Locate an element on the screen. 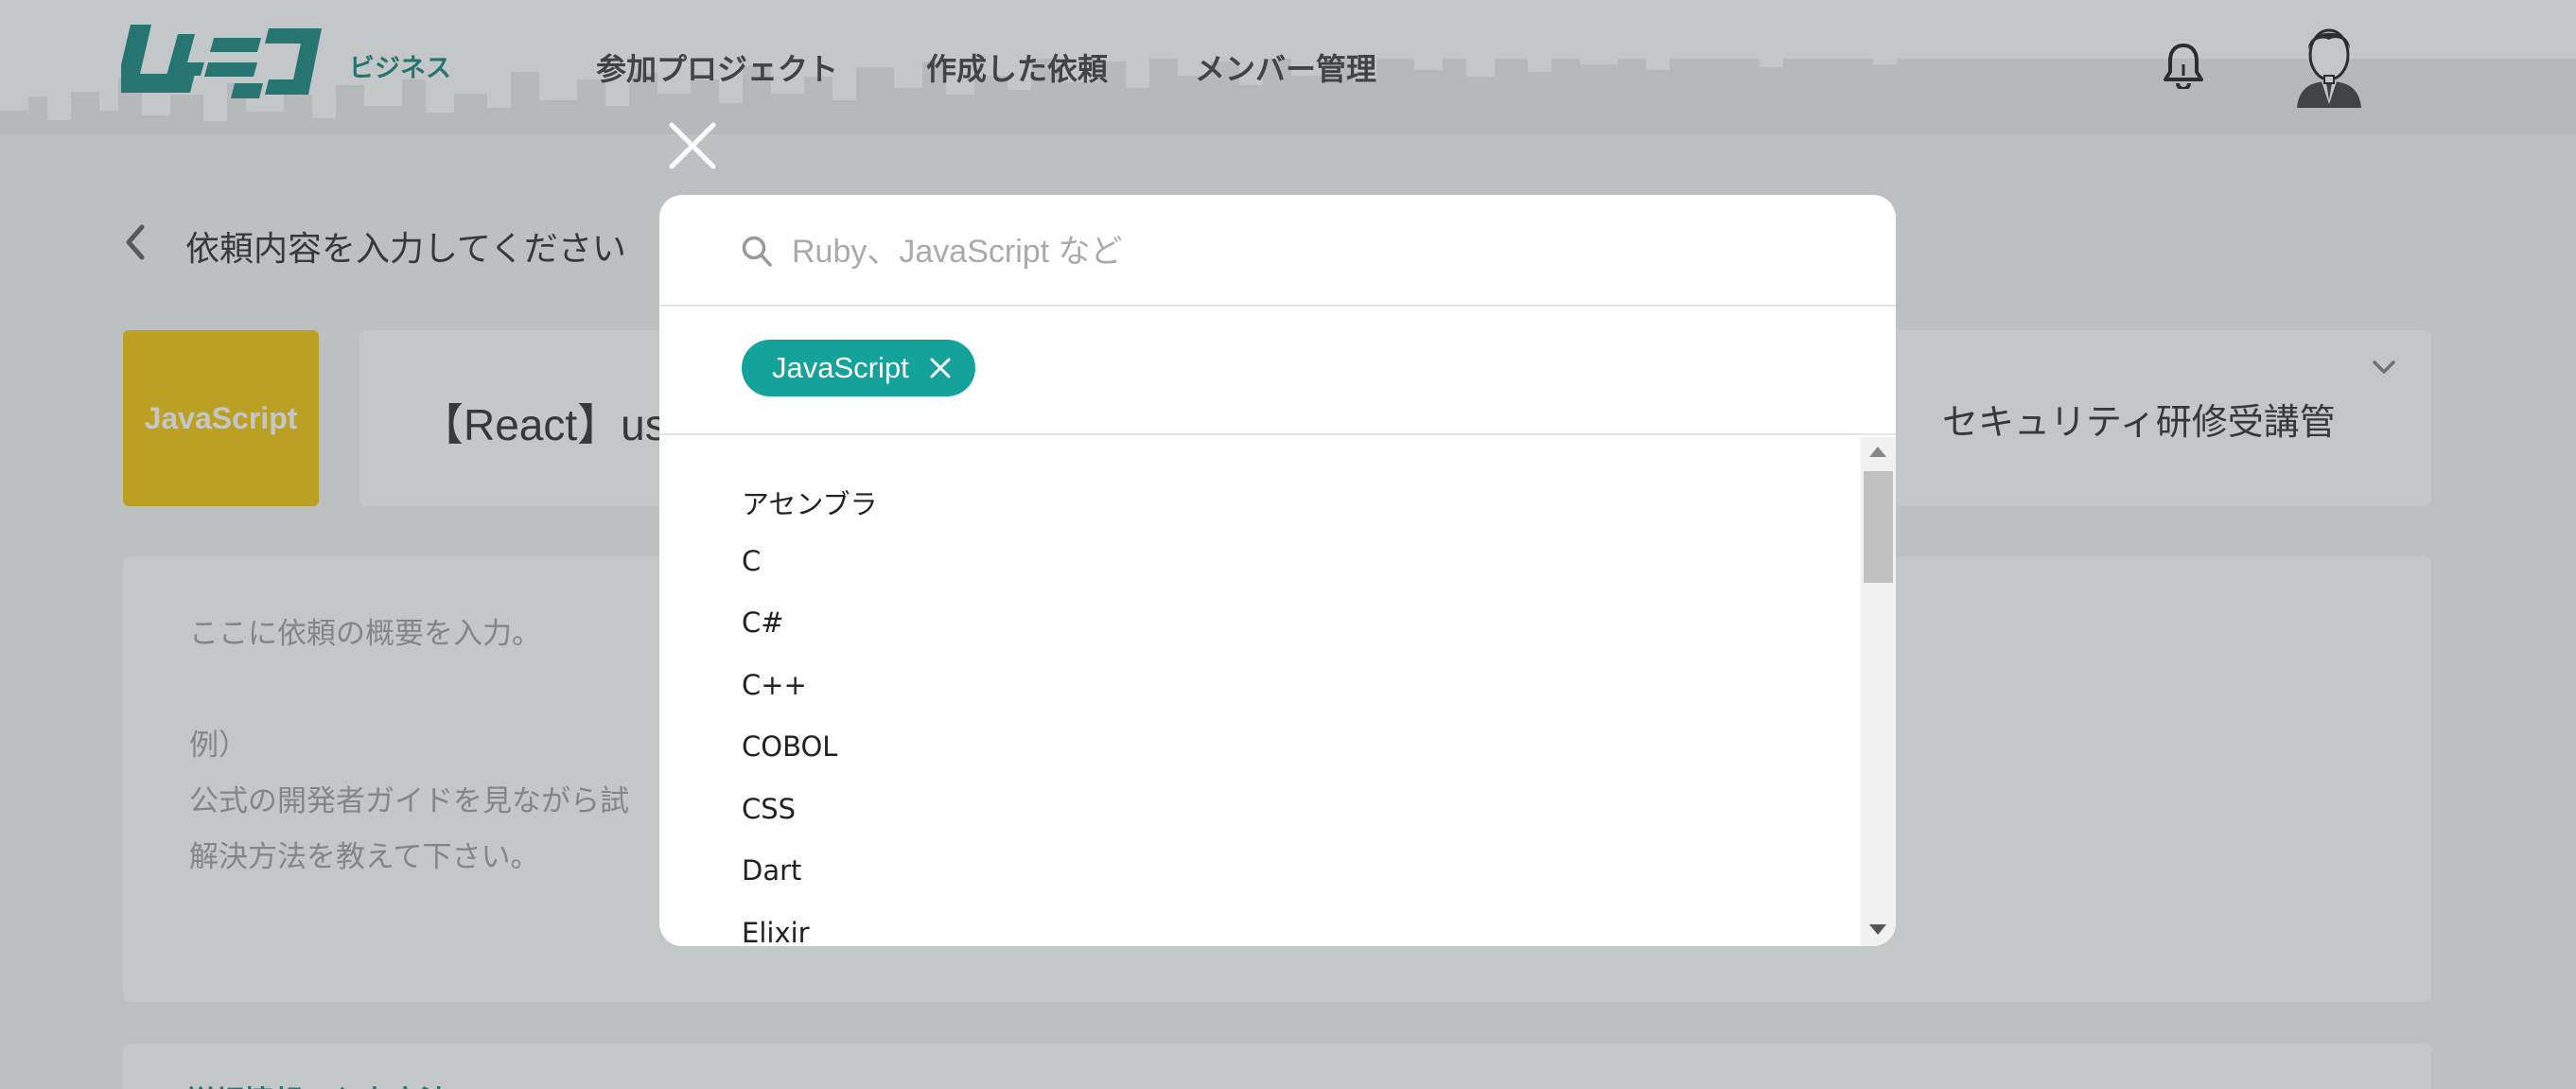 This screenshot has height=1089, width=2576. scroll-down-arrow-icon is located at coordinates (1878, 929).